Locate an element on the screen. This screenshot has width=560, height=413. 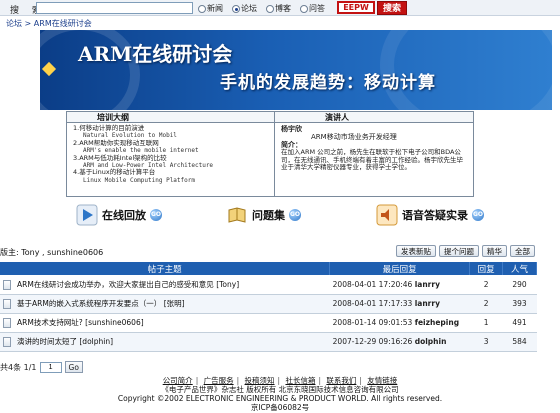
col-topic: 帖子主题 is located at coordinates (165, 268).